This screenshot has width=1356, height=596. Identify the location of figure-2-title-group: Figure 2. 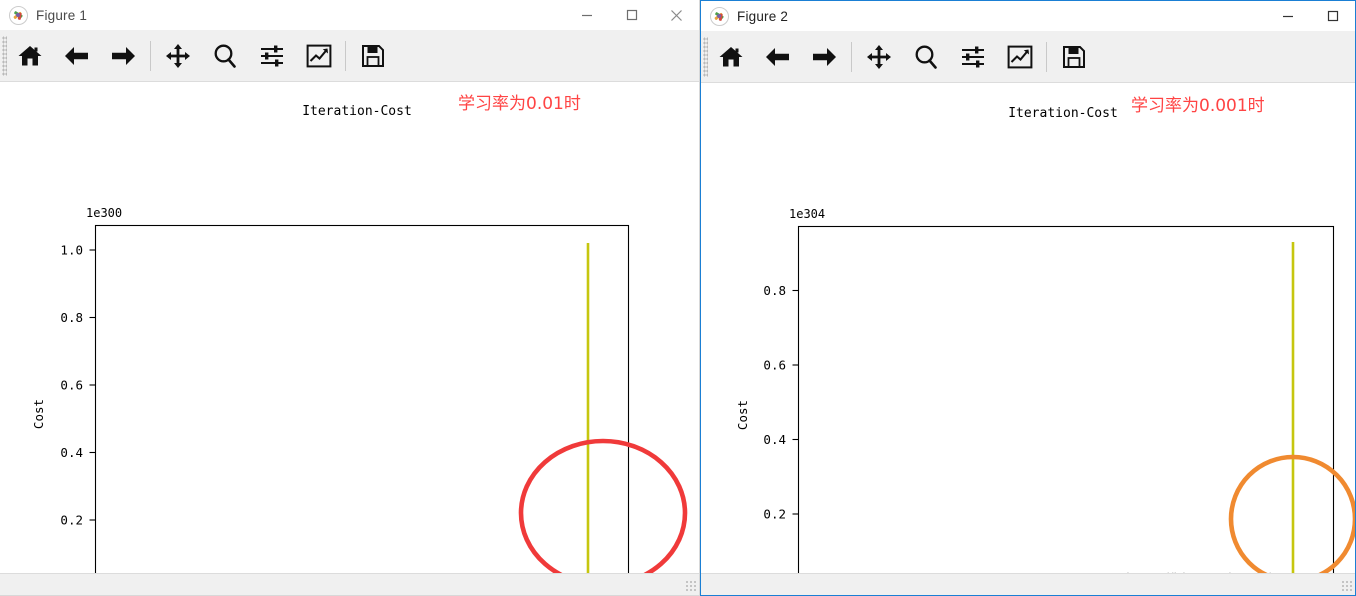
(745, 16).